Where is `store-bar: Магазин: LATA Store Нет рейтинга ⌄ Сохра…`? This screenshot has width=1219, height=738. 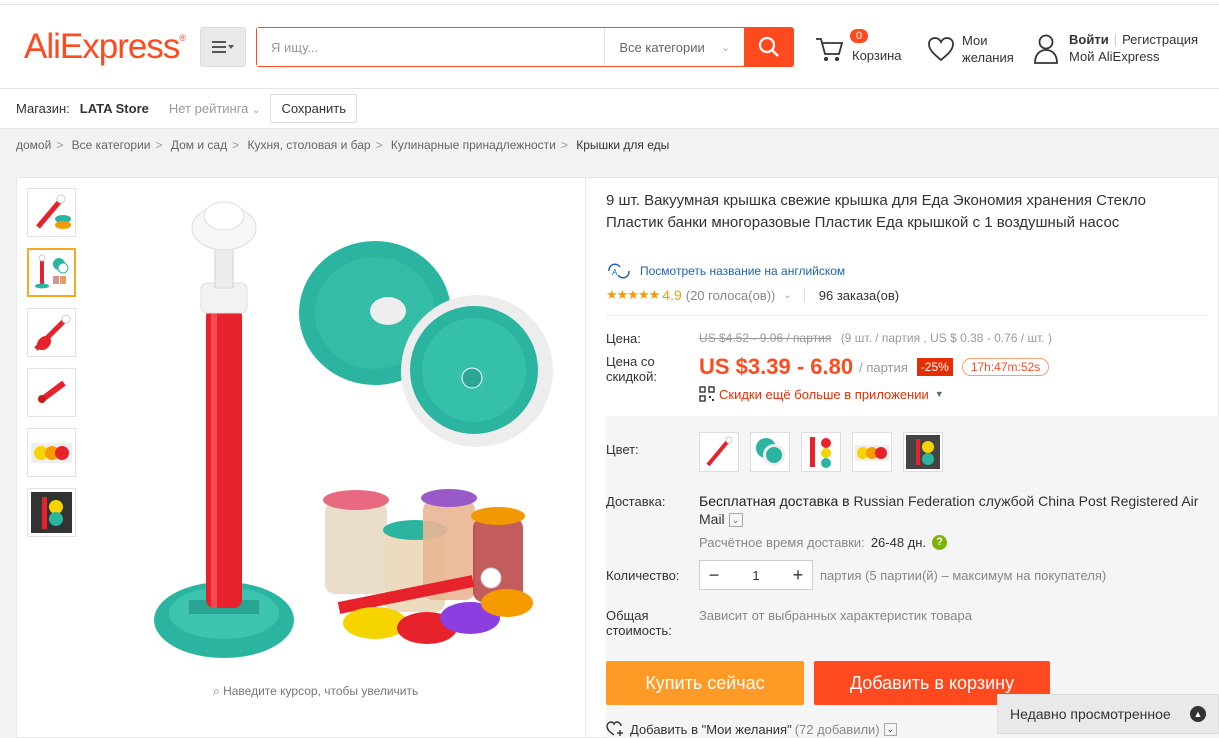
store-bar: Магазин: LATA Store Нет рейтинга ⌄ Сохра… is located at coordinates (609, 109).